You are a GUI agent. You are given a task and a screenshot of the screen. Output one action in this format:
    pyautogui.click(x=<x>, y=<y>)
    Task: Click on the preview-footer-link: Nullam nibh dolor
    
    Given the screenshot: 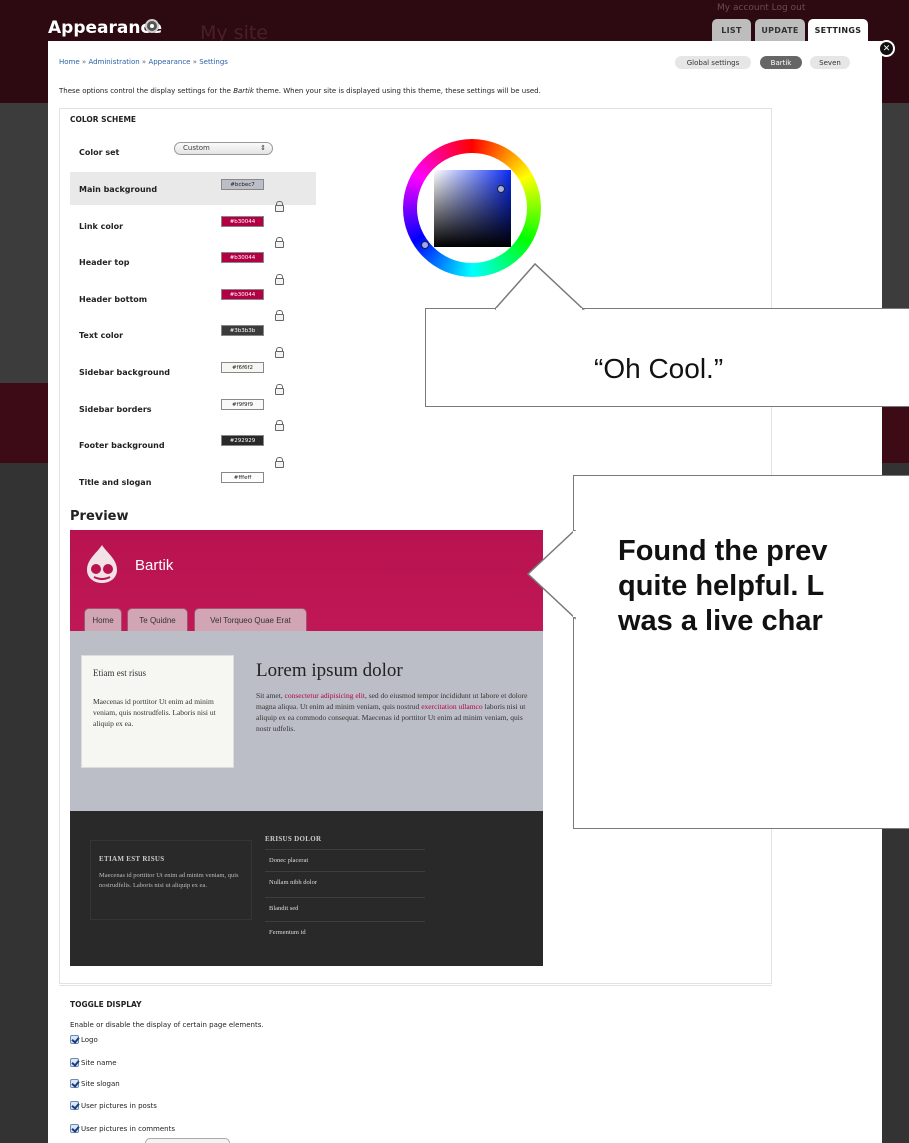 What is the action you would take?
    pyautogui.click(x=345, y=882)
    